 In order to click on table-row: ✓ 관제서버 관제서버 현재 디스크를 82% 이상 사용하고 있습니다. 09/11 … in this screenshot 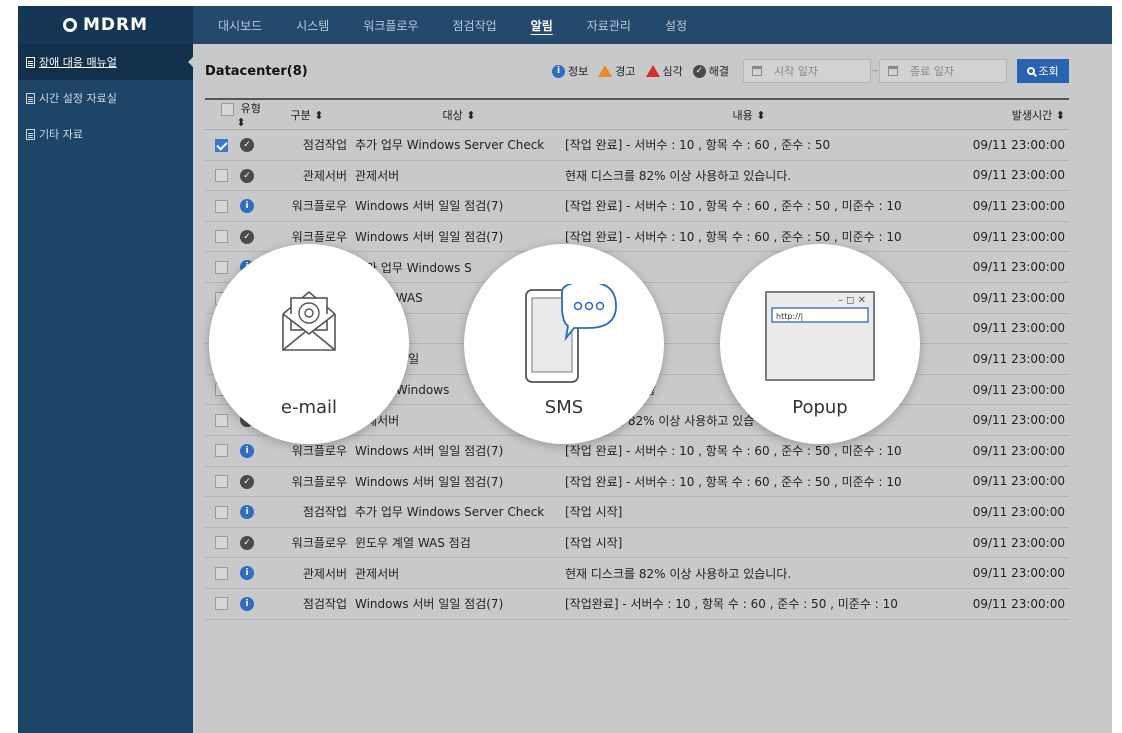, I will do `click(637, 176)`.